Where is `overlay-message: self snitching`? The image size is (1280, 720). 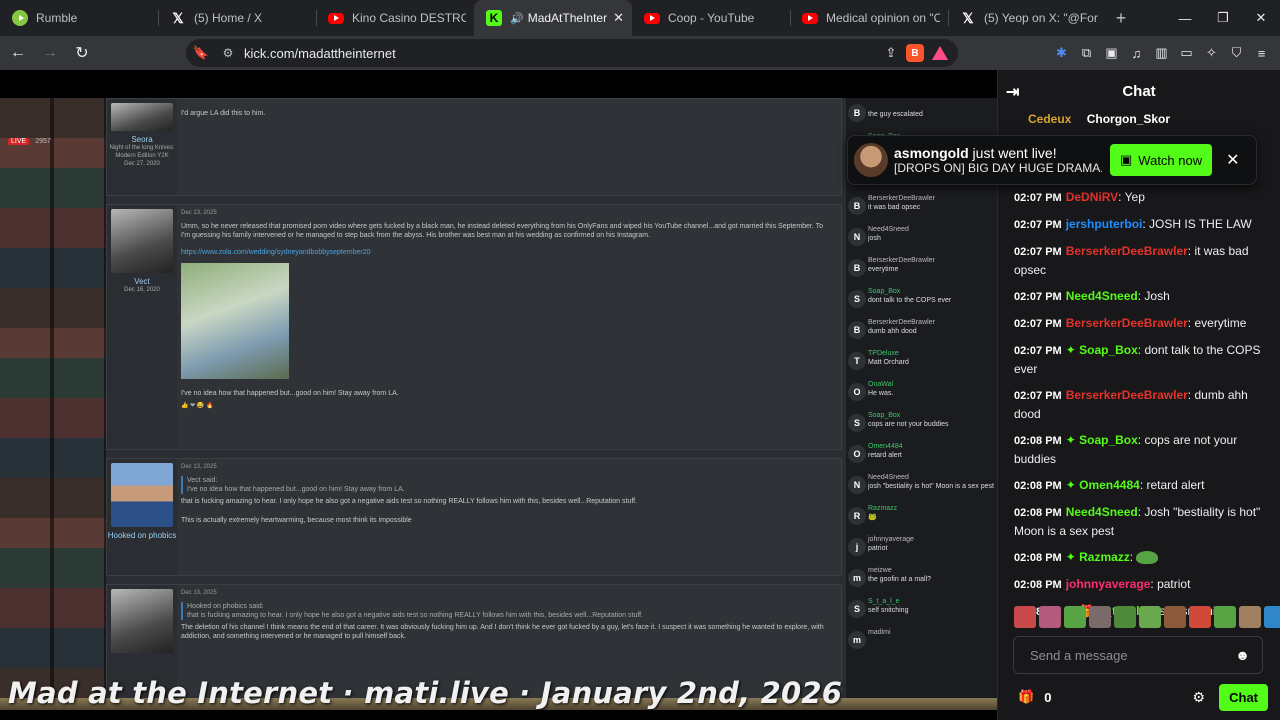 overlay-message: self snitching is located at coordinates (888, 610).